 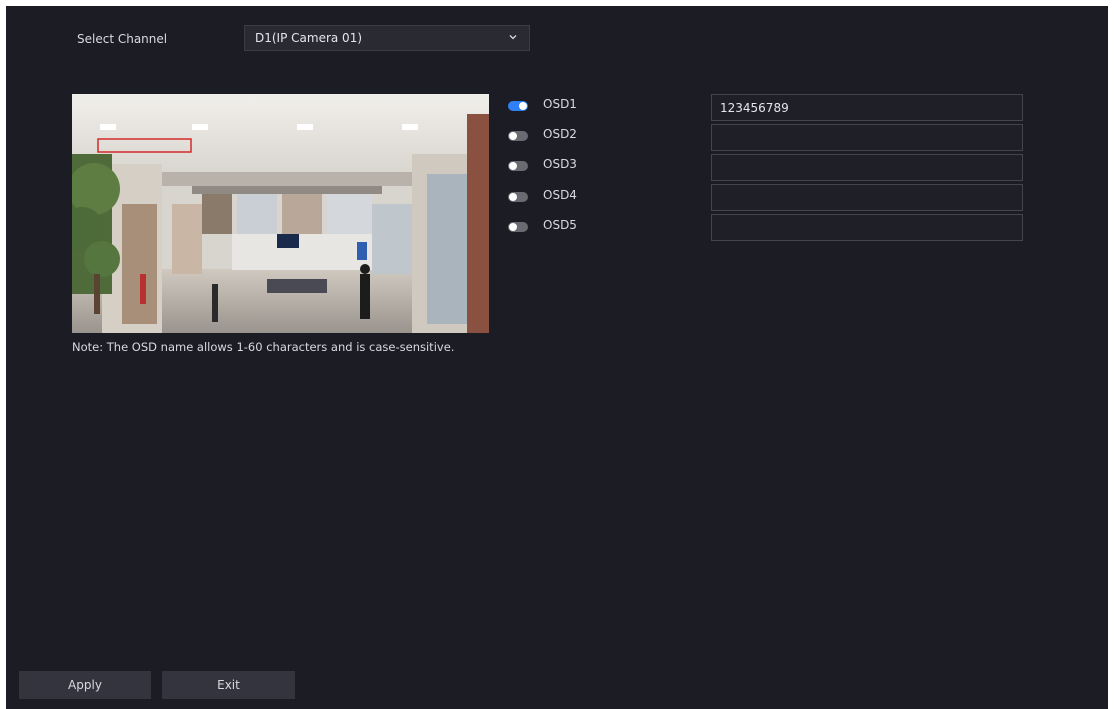 I want to click on osd5-name-input, so click(x=867, y=227).